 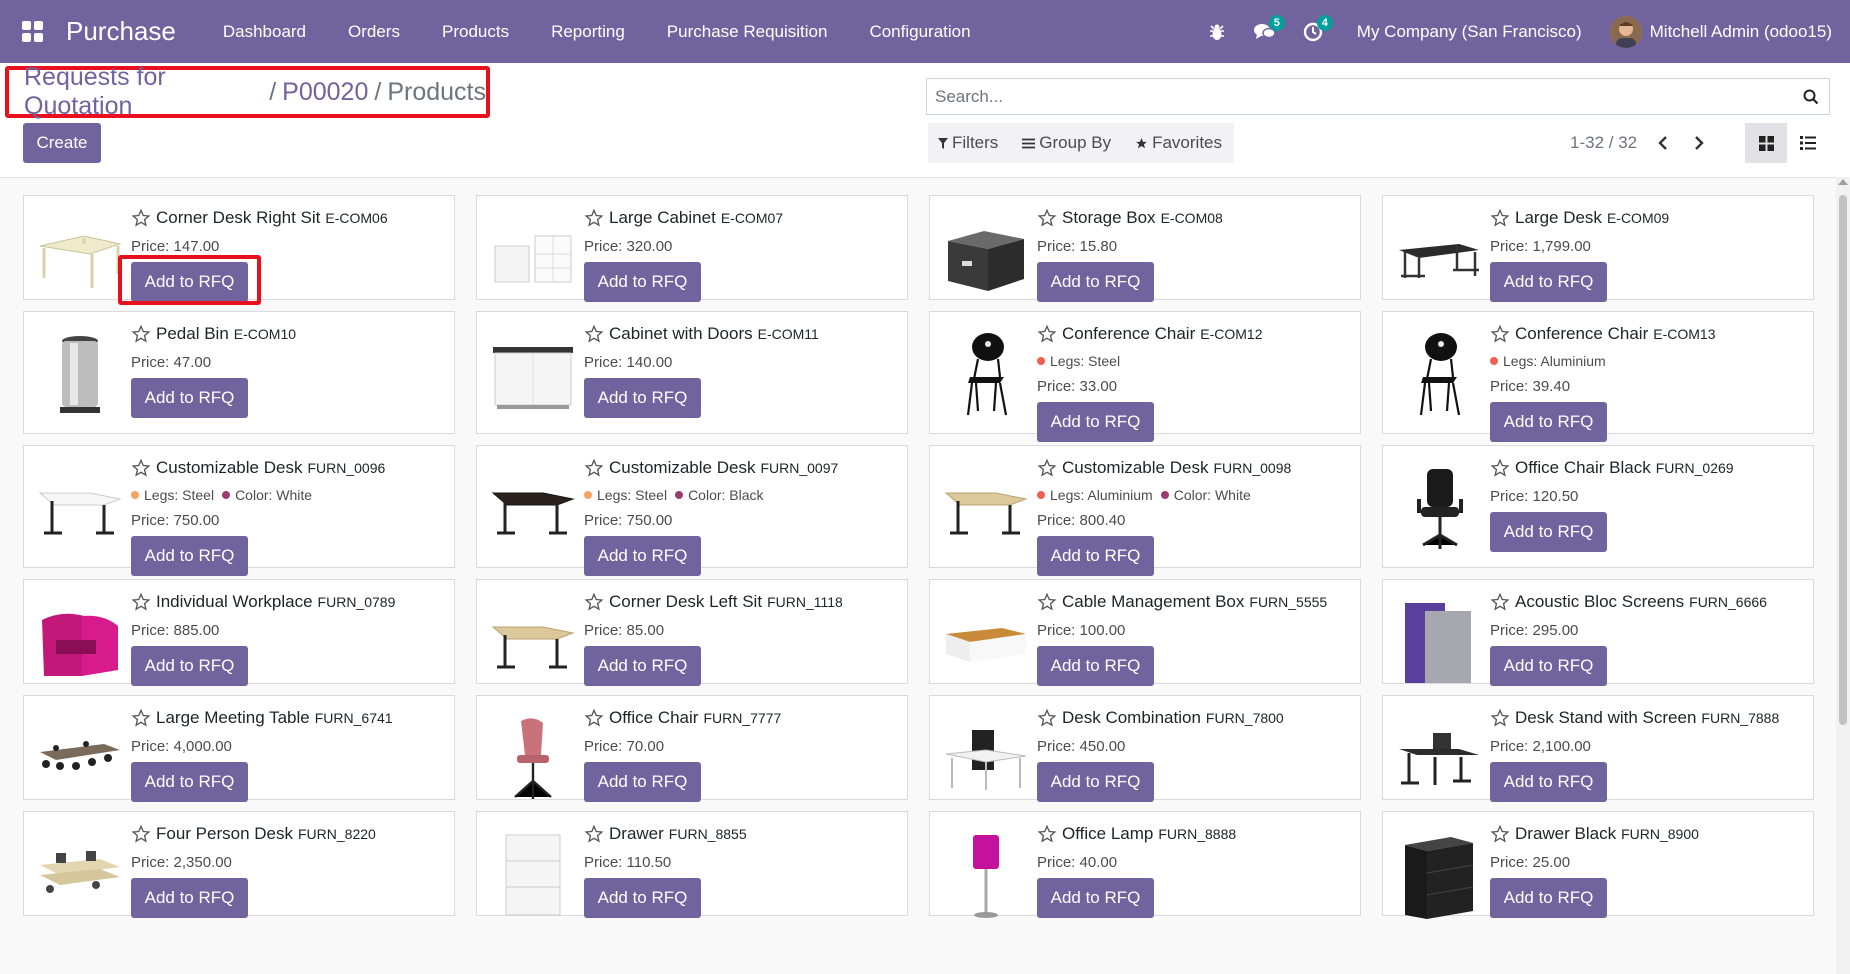 I want to click on pager-previous-icon, so click(x=1663, y=143).